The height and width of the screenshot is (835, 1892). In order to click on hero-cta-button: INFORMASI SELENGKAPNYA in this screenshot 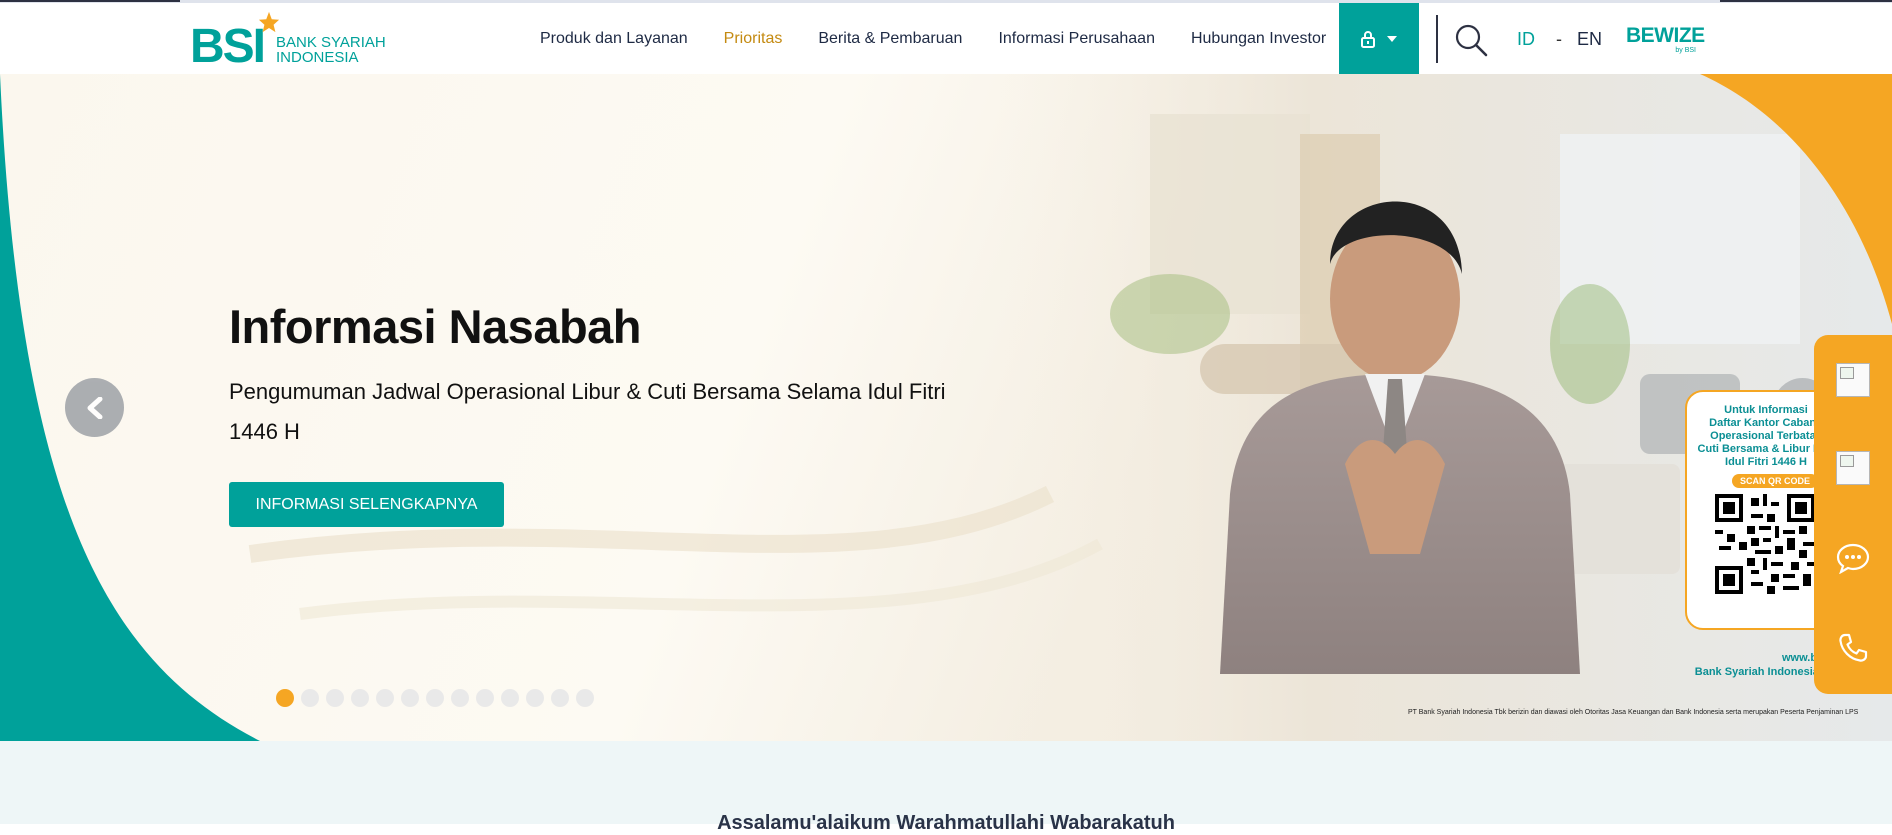, I will do `click(366, 504)`.